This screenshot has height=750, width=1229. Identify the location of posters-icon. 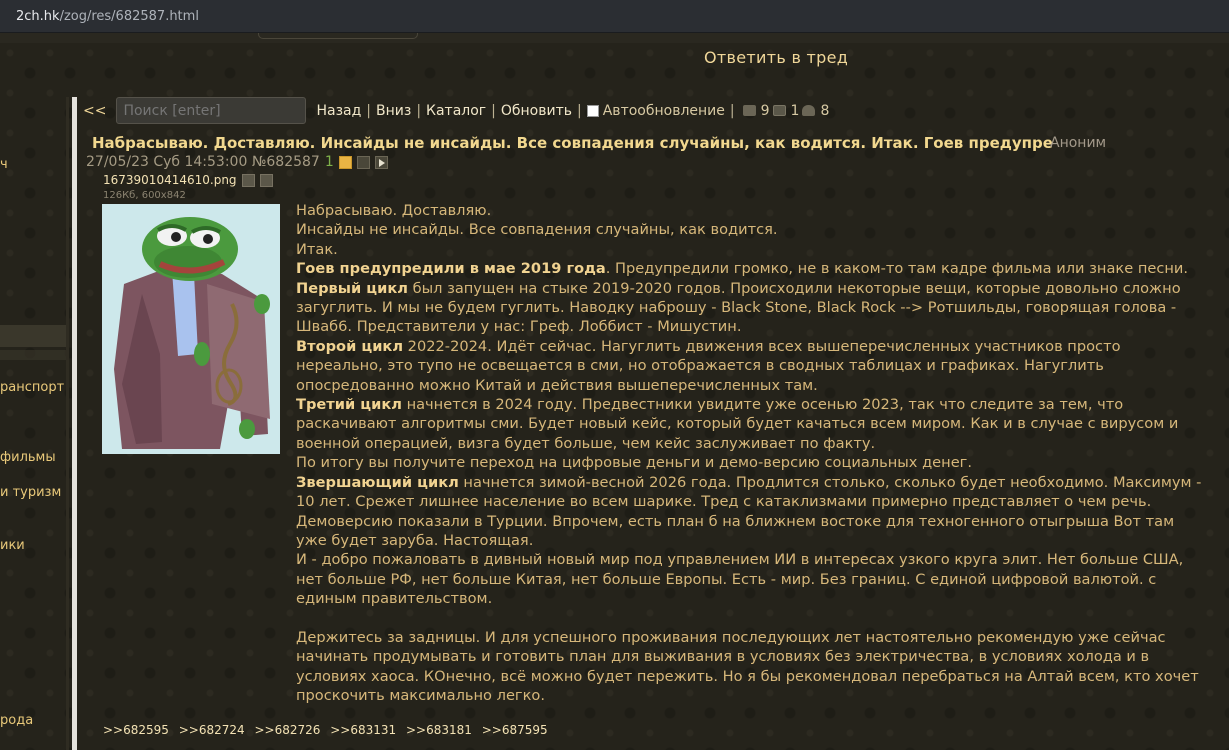
(809, 110).